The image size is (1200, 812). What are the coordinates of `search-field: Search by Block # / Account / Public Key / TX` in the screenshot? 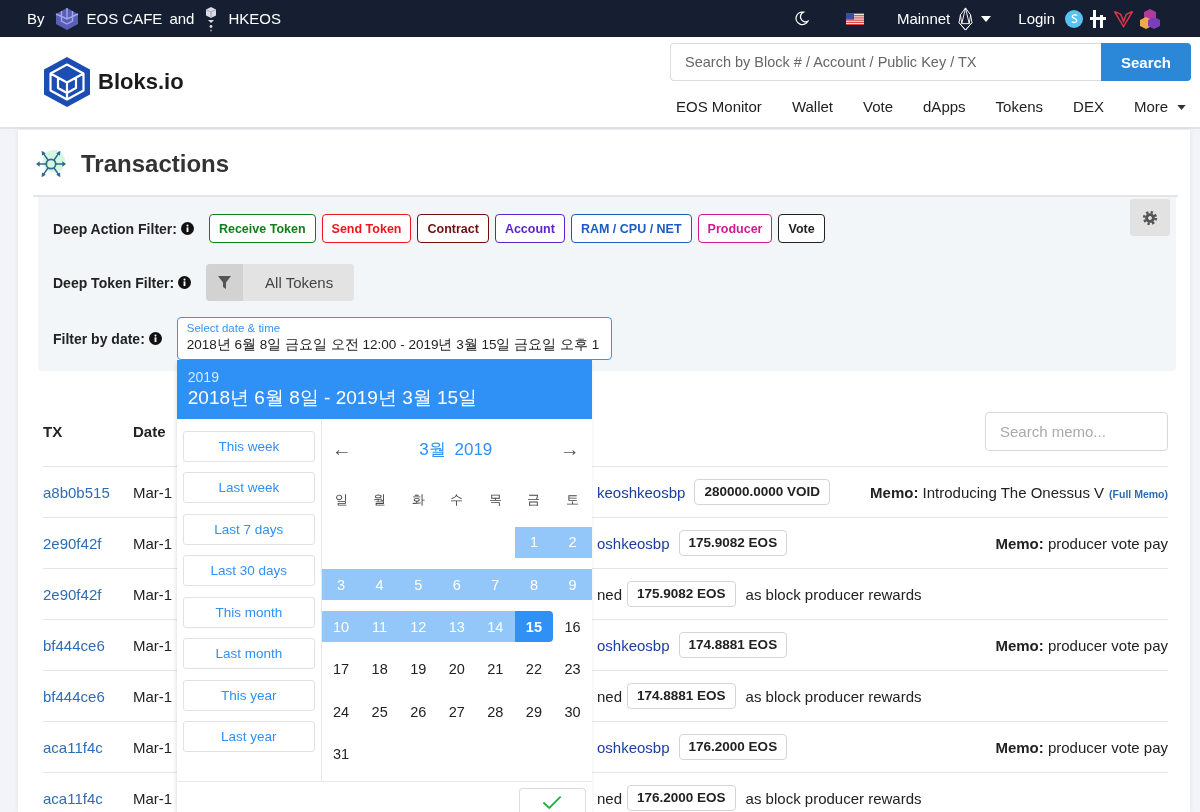 It's located at (885, 62).